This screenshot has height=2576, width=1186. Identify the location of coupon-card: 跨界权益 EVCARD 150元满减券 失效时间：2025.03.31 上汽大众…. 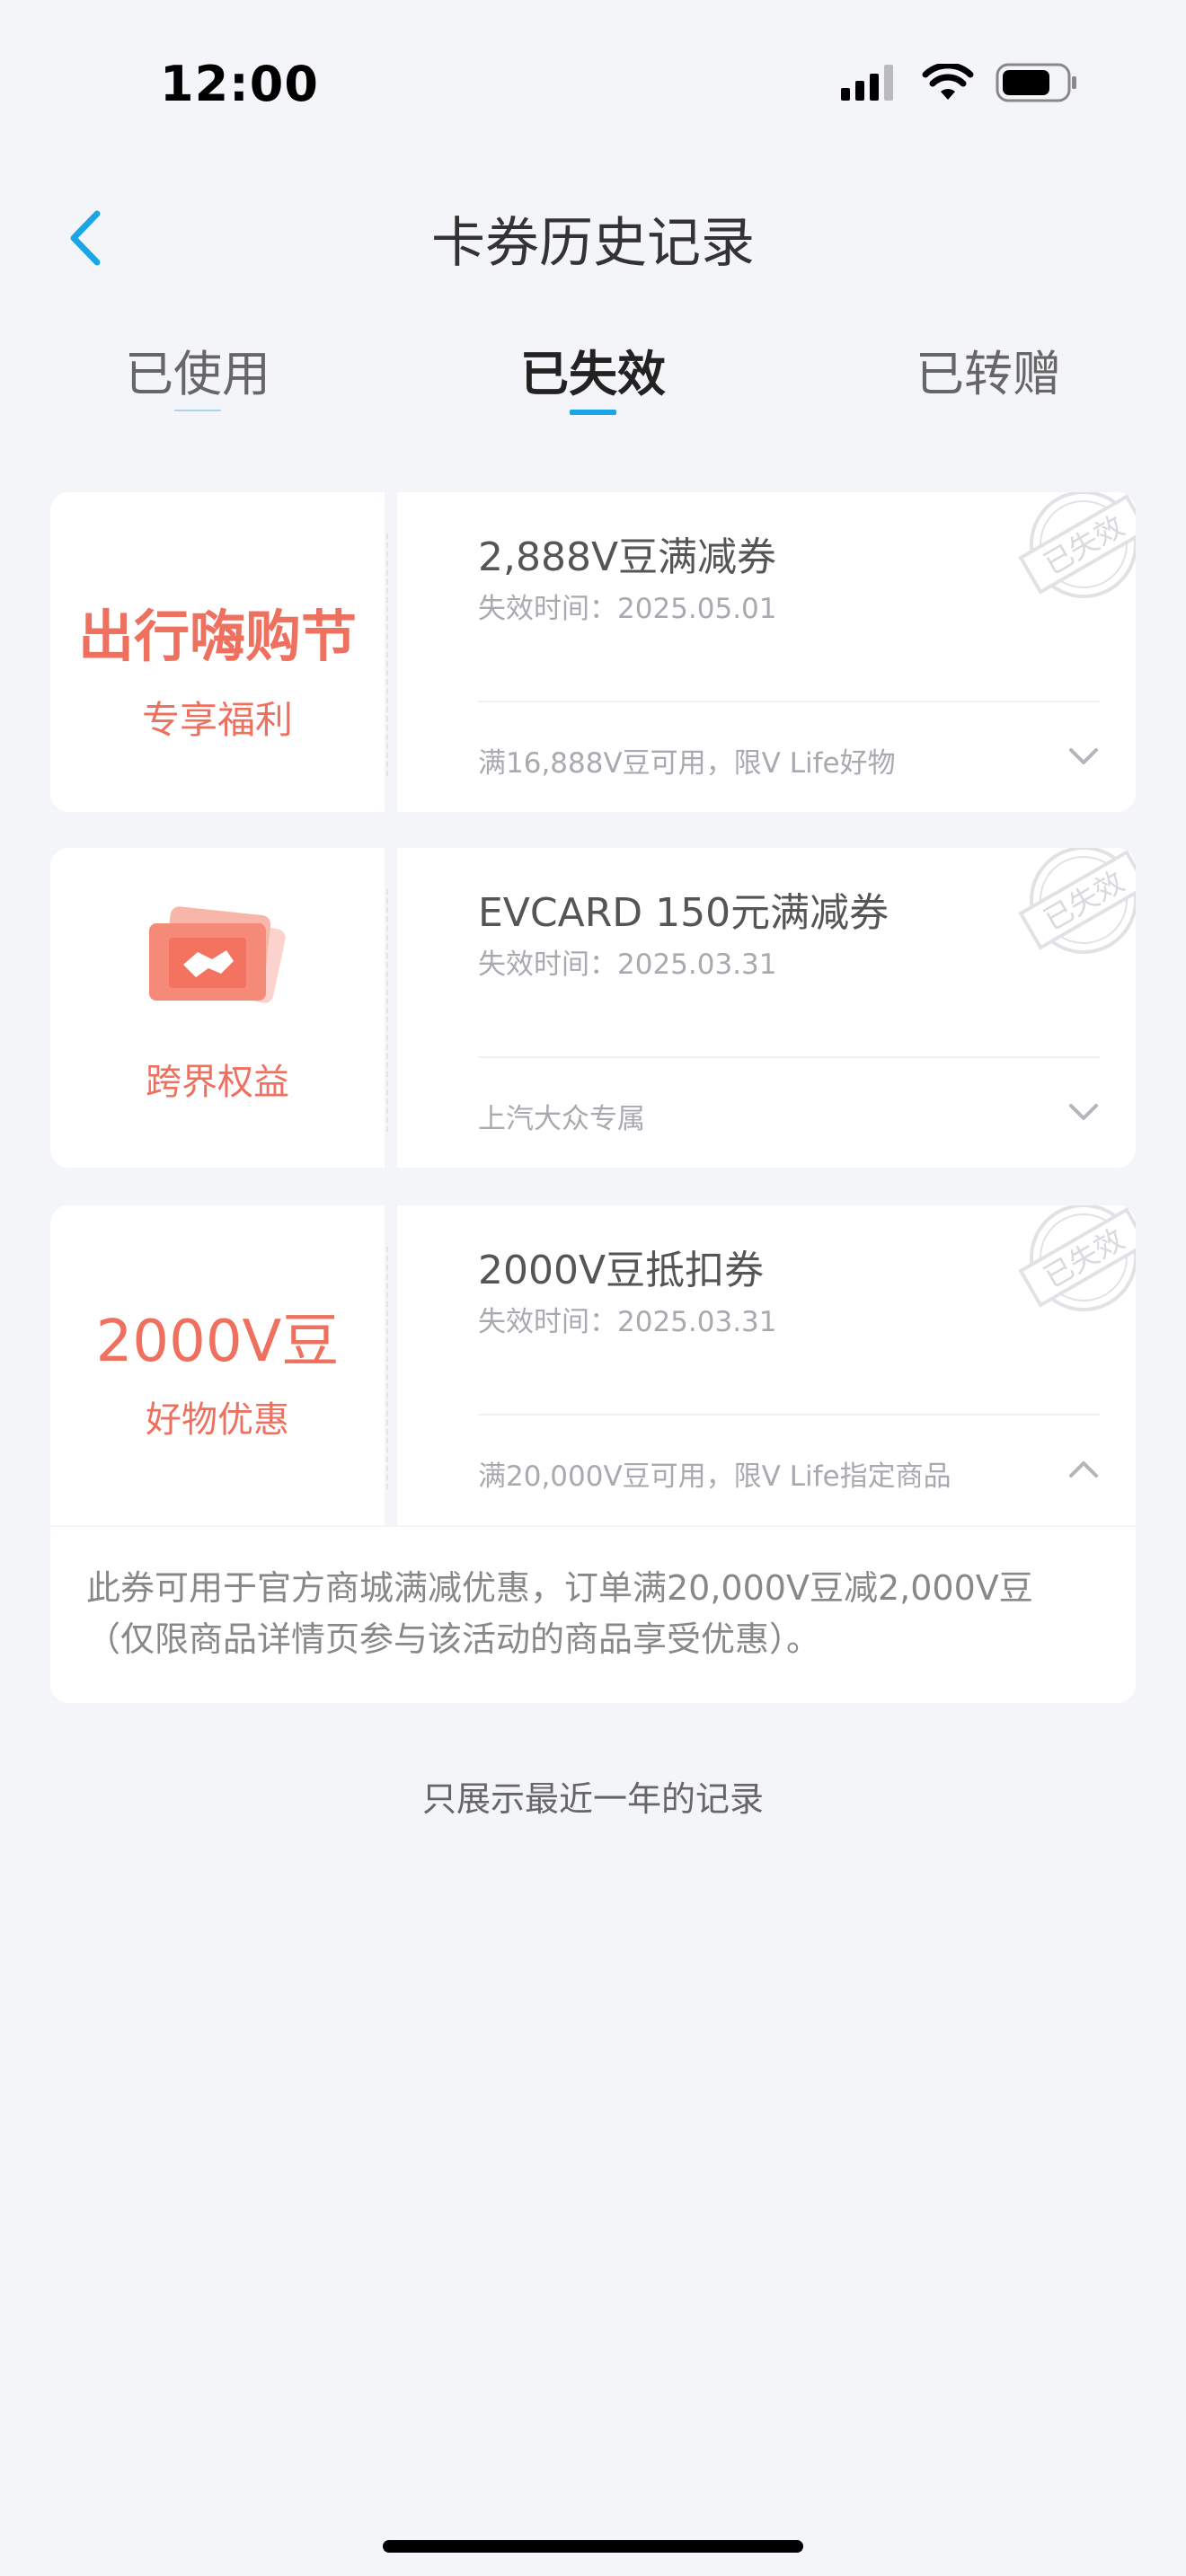
(593, 1008).